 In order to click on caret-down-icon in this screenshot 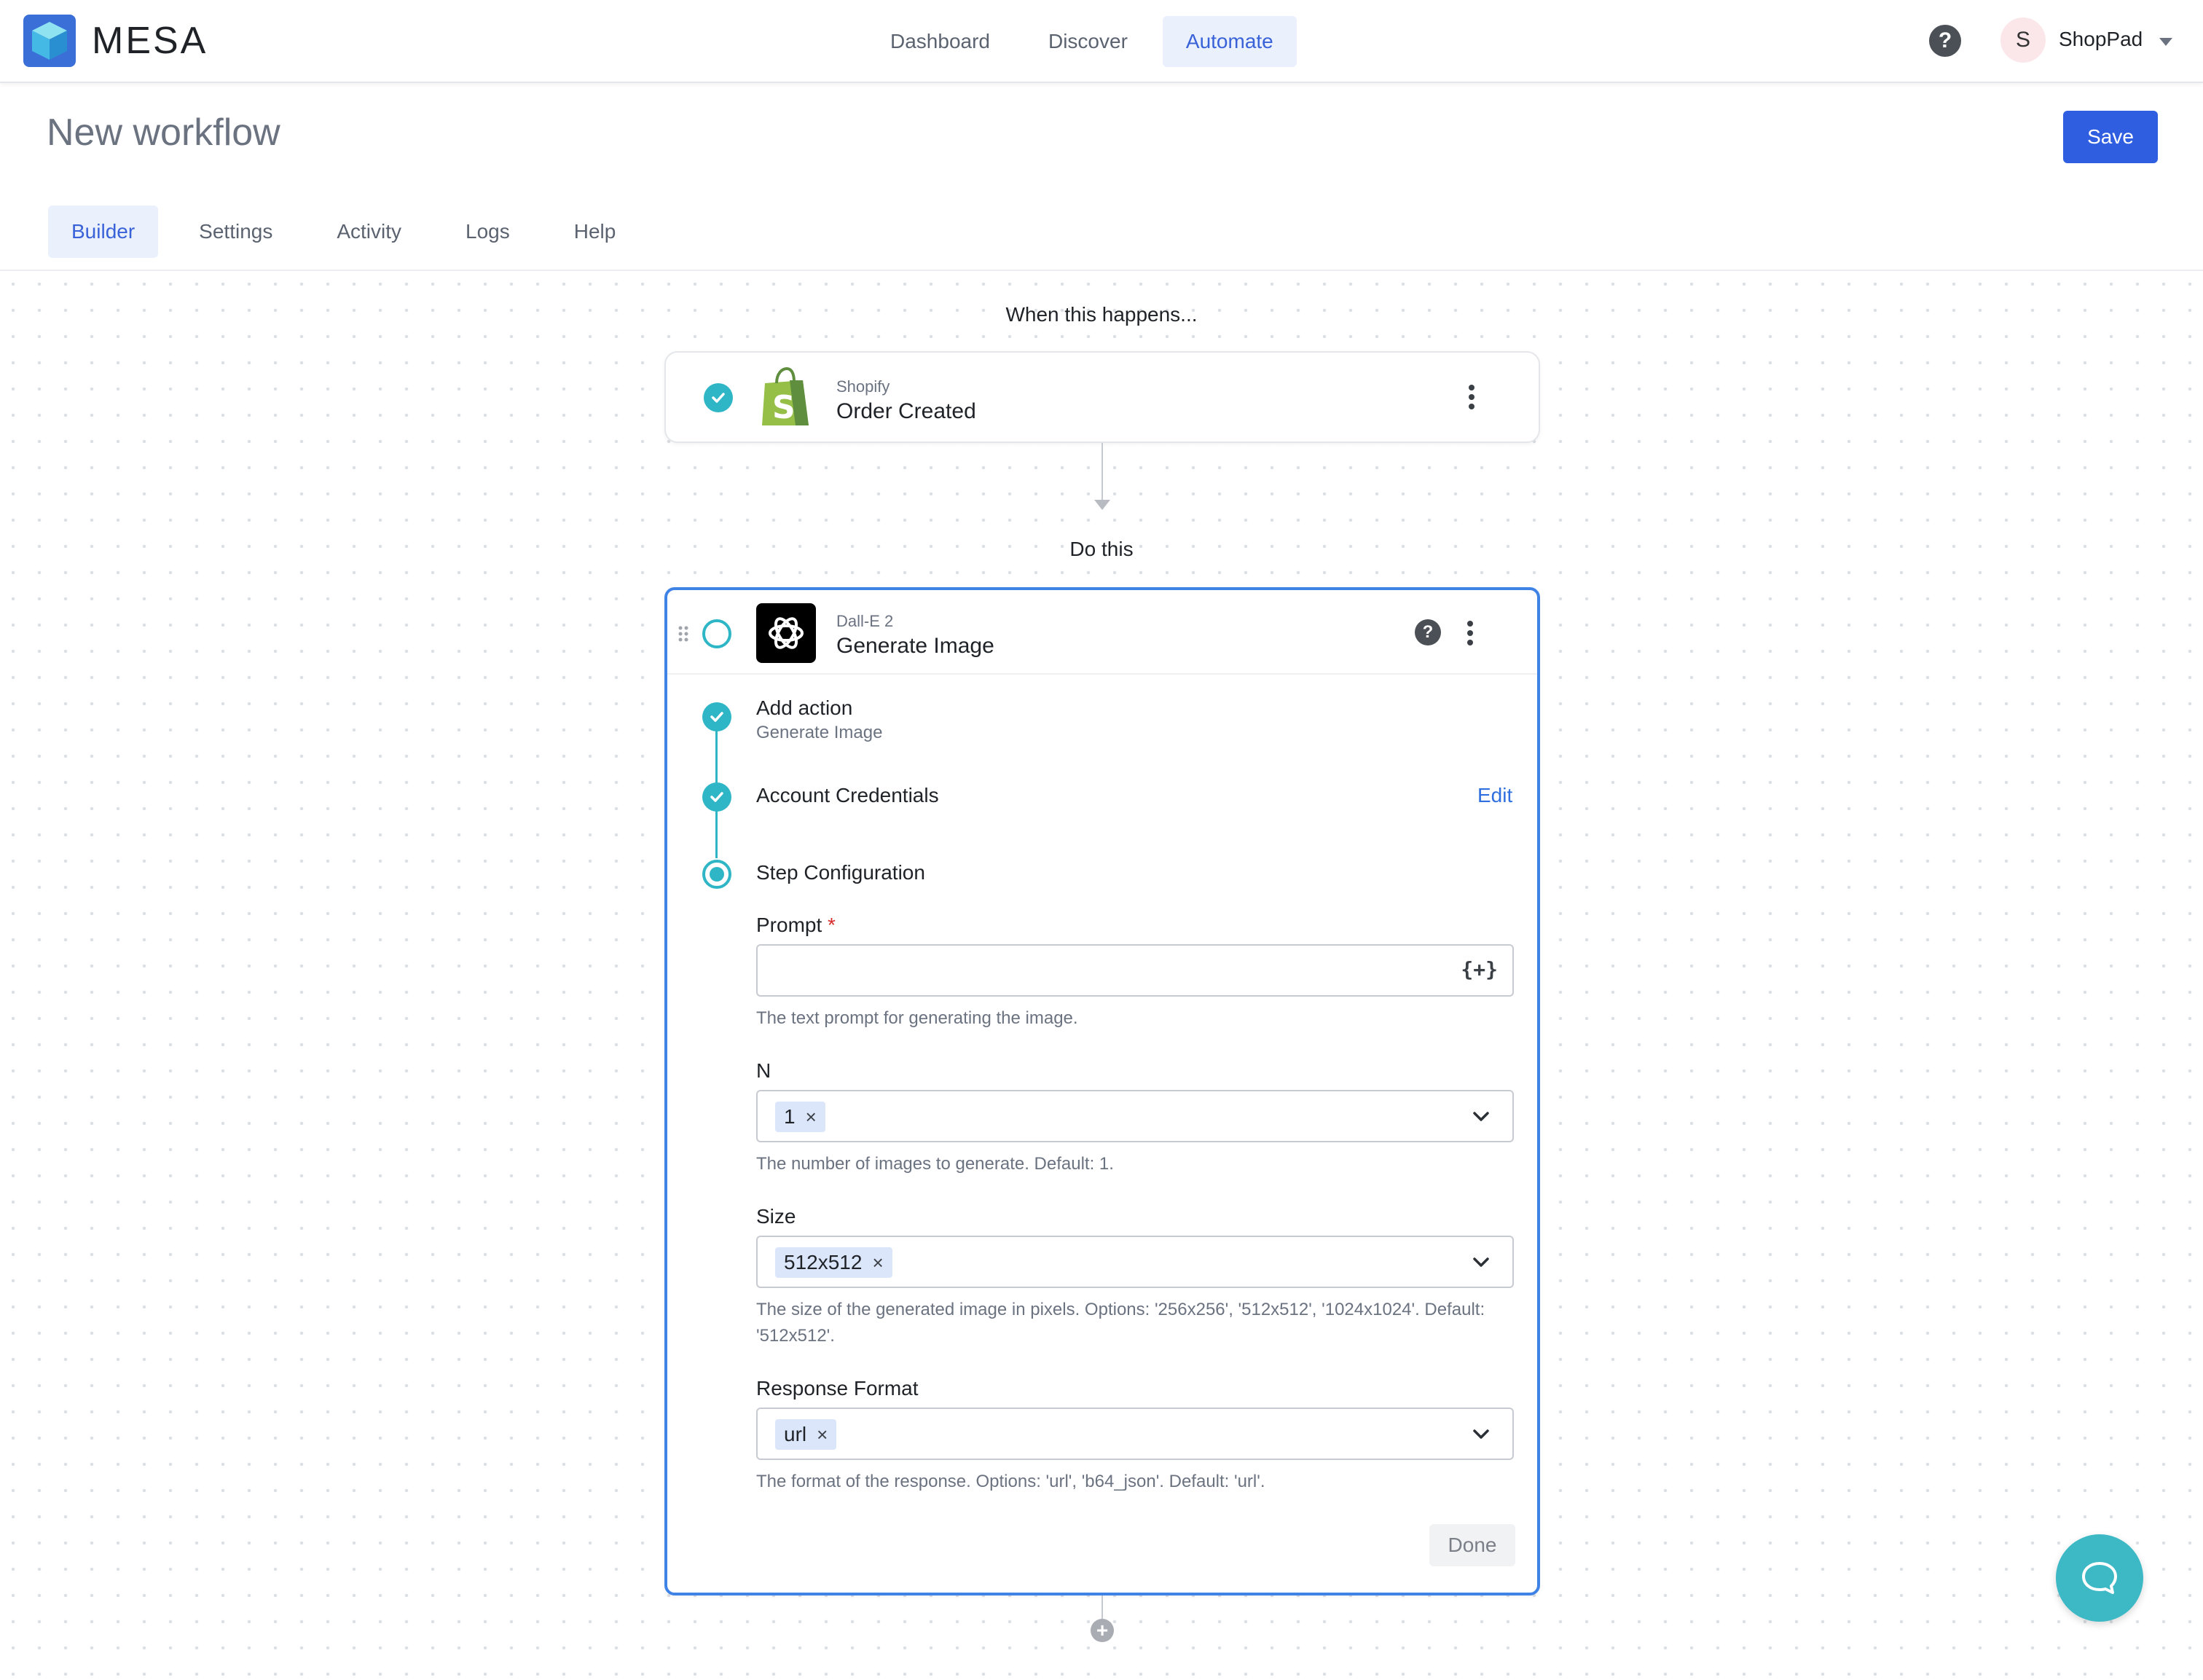, I will do `click(2165, 42)`.